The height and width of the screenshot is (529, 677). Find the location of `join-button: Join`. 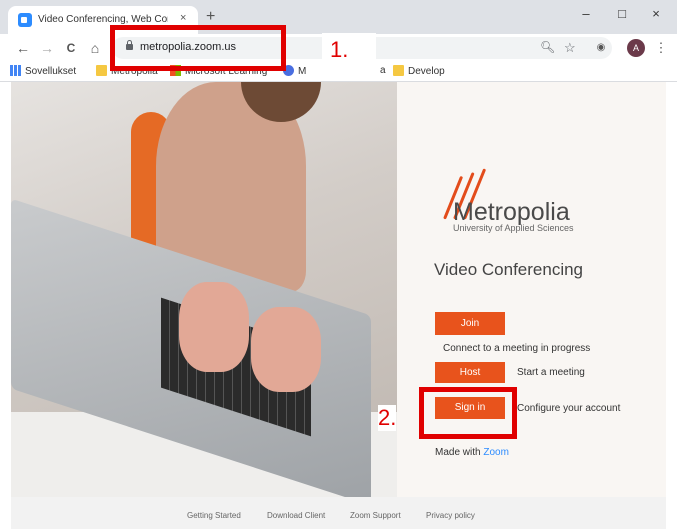

join-button: Join is located at coordinates (470, 323).